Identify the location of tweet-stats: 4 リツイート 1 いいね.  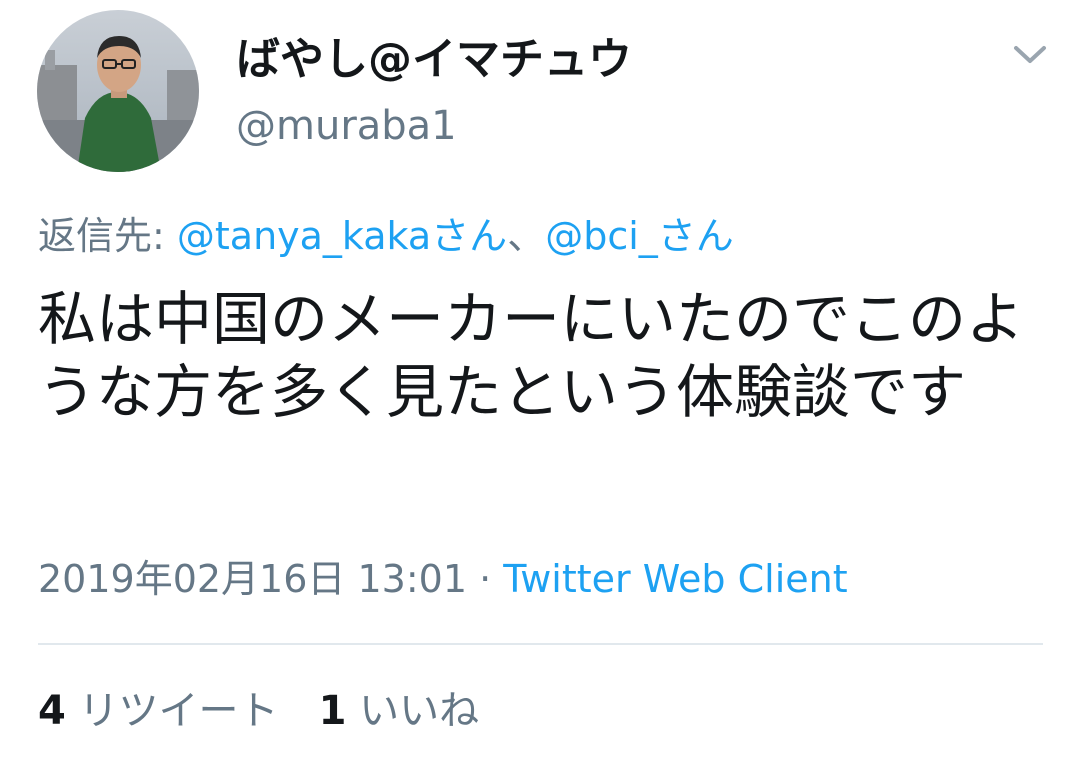
(258, 711).